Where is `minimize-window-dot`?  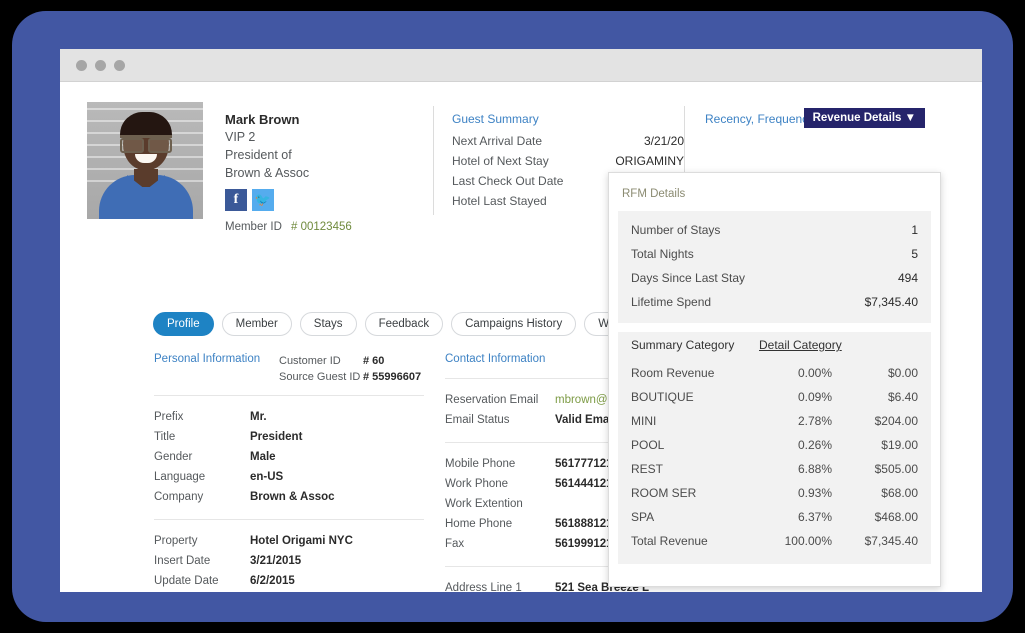 minimize-window-dot is located at coordinates (100, 65).